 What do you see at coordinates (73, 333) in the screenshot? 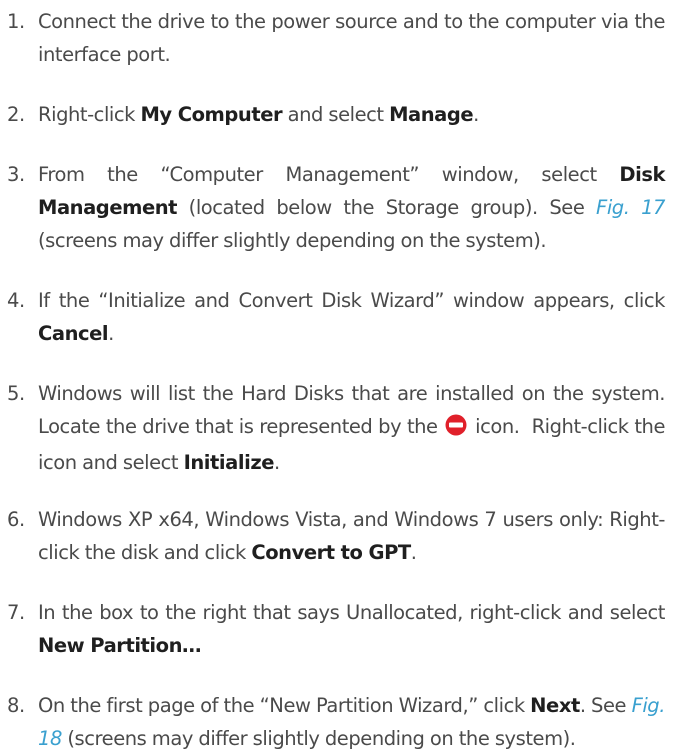
I see `ui-term-cancel: Cancel` at bounding box center [73, 333].